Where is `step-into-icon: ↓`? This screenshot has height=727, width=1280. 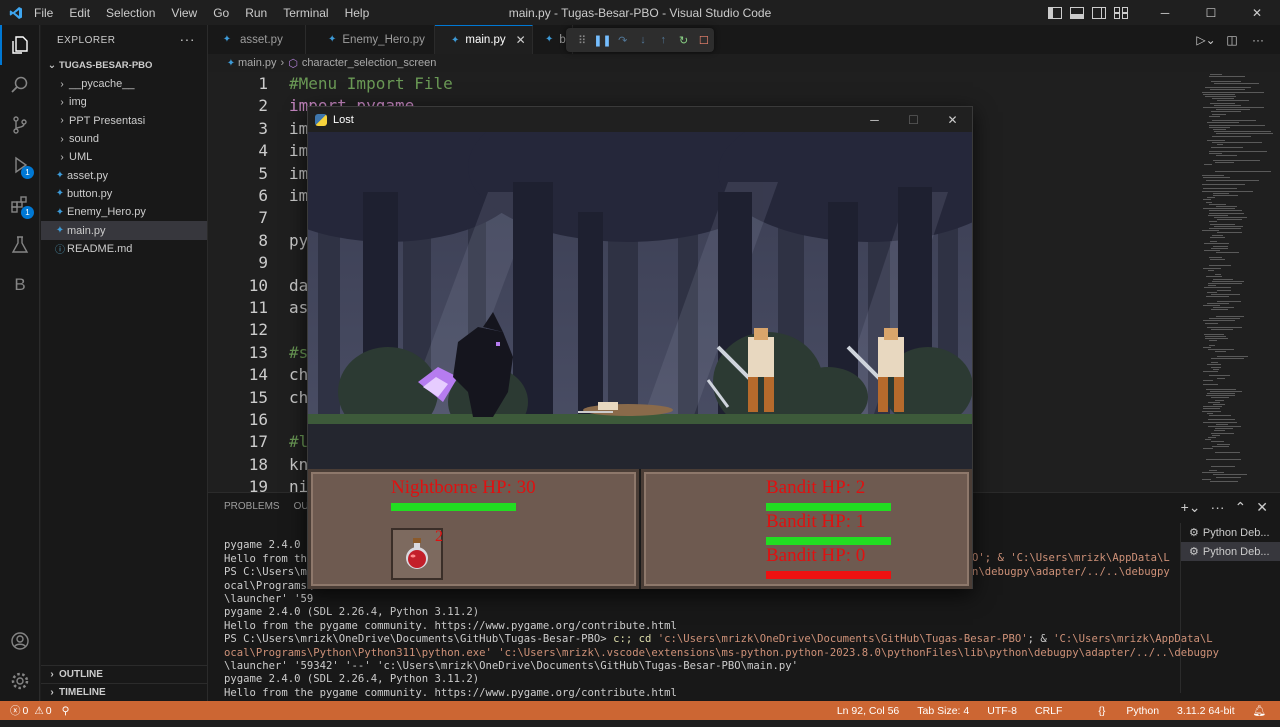
step-into-icon: ↓ is located at coordinates (643, 40).